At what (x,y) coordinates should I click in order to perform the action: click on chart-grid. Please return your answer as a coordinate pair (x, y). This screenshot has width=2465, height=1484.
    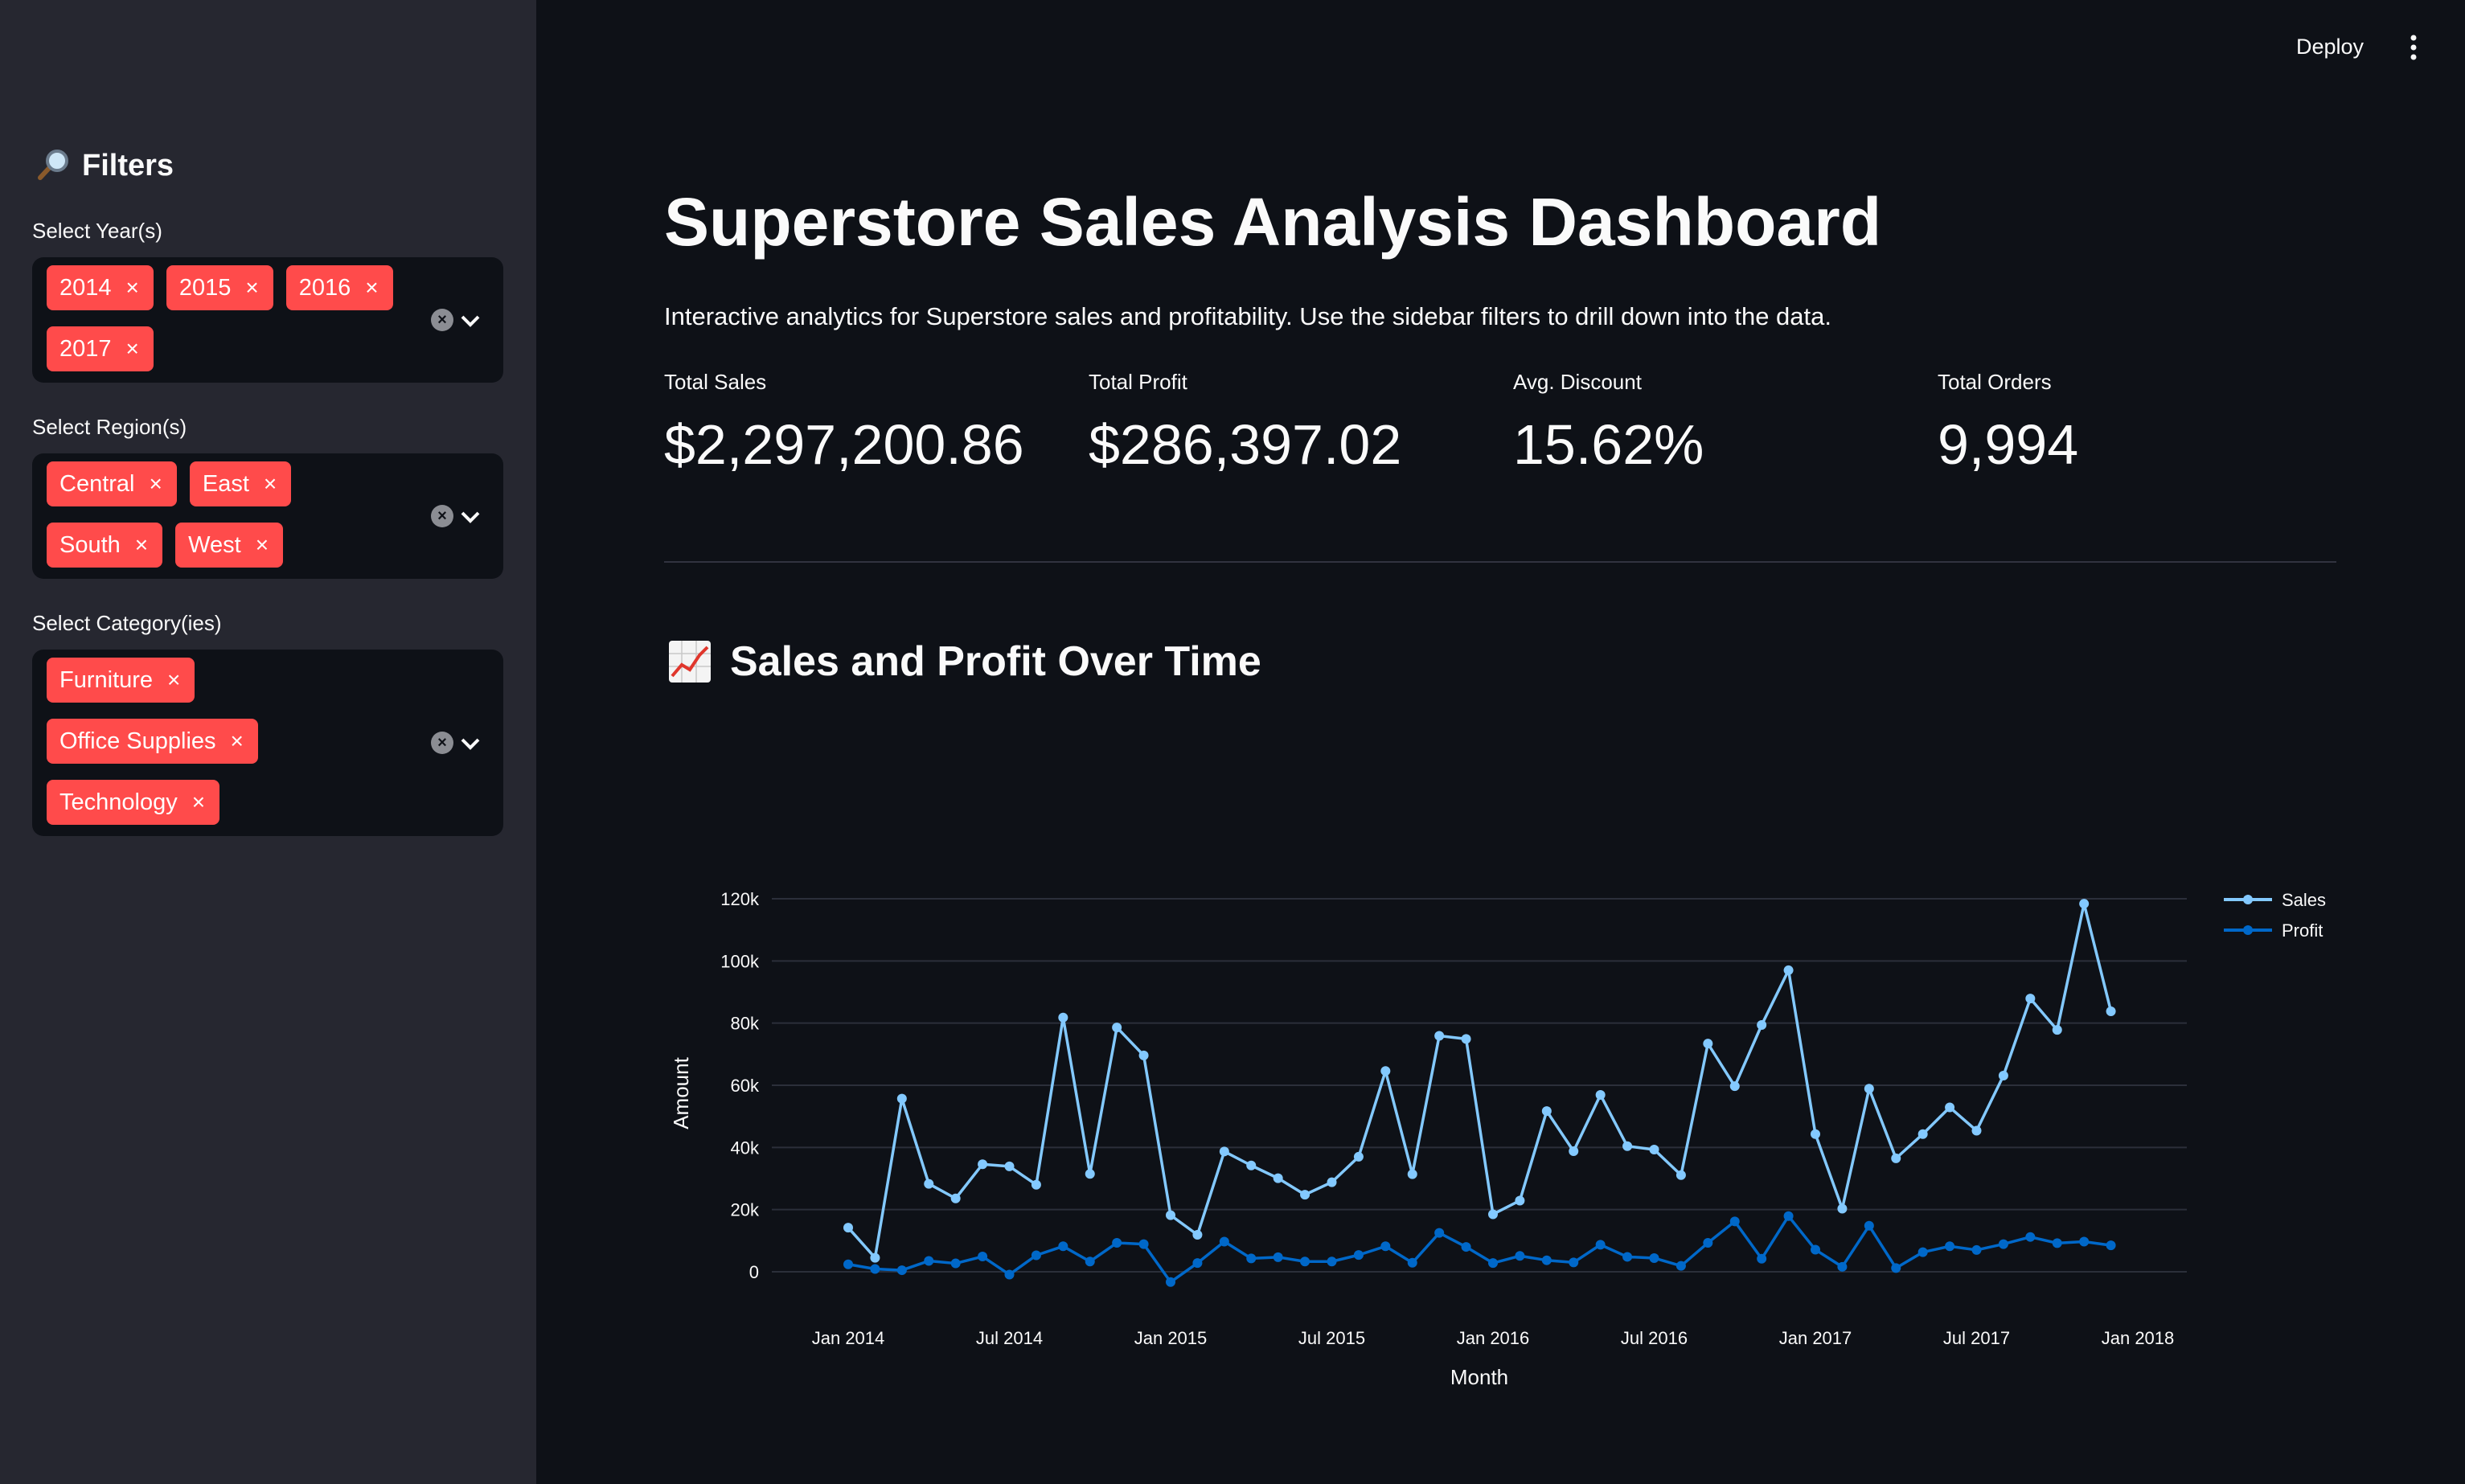
    Looking at the image, I should click on (1479, 1086).